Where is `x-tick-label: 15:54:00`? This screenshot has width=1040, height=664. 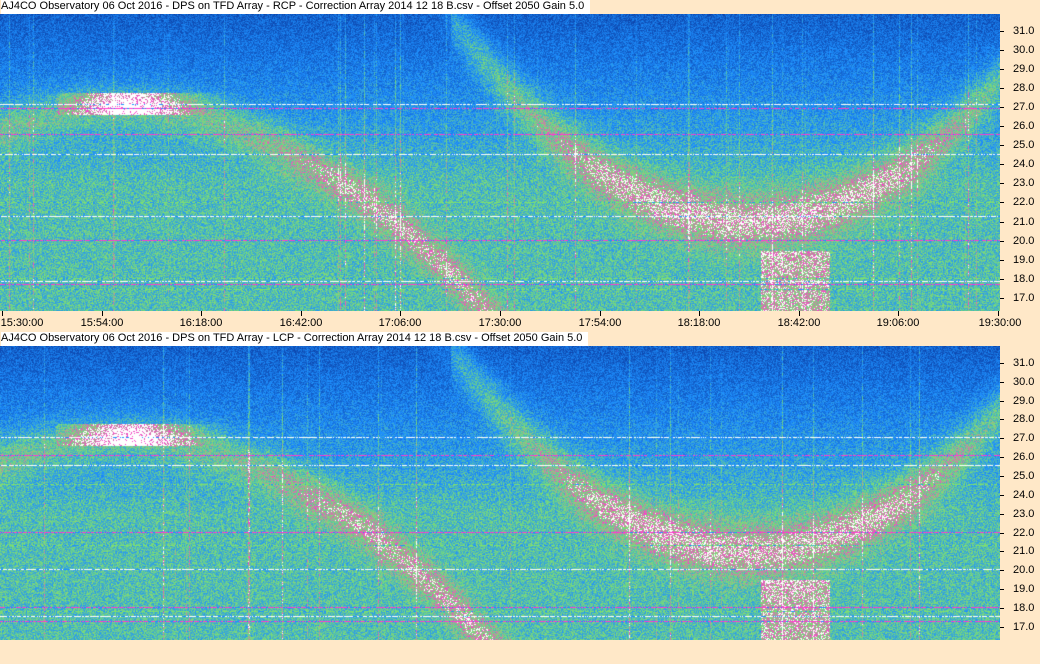
x-tick-label: 15:54:00 is located at coordinates (102, 323).